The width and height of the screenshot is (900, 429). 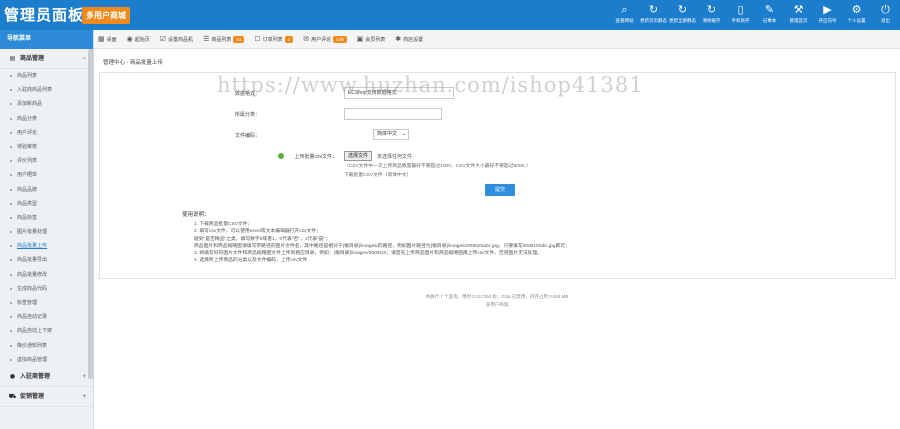 I want to click on sidebar-item: 商品分类, so click(x=46, y=119).